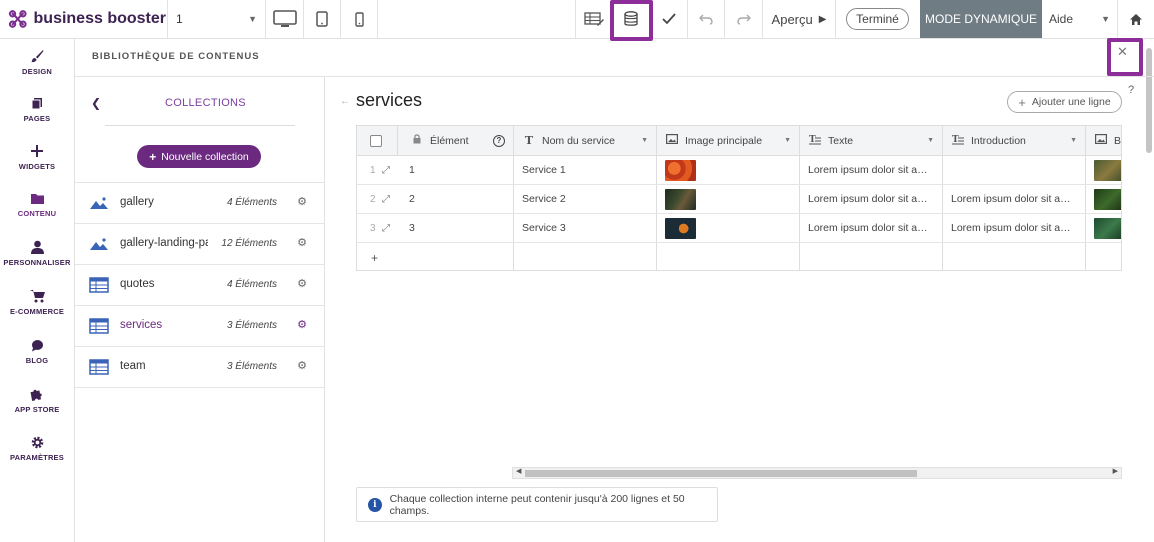 The height and width of the screenshot is (542, 1154). What do you see at coordinates (728, 140) in the screenshot?
I see `column-header-image-principale: Image principale ▼` at bounding box center [728, 140].